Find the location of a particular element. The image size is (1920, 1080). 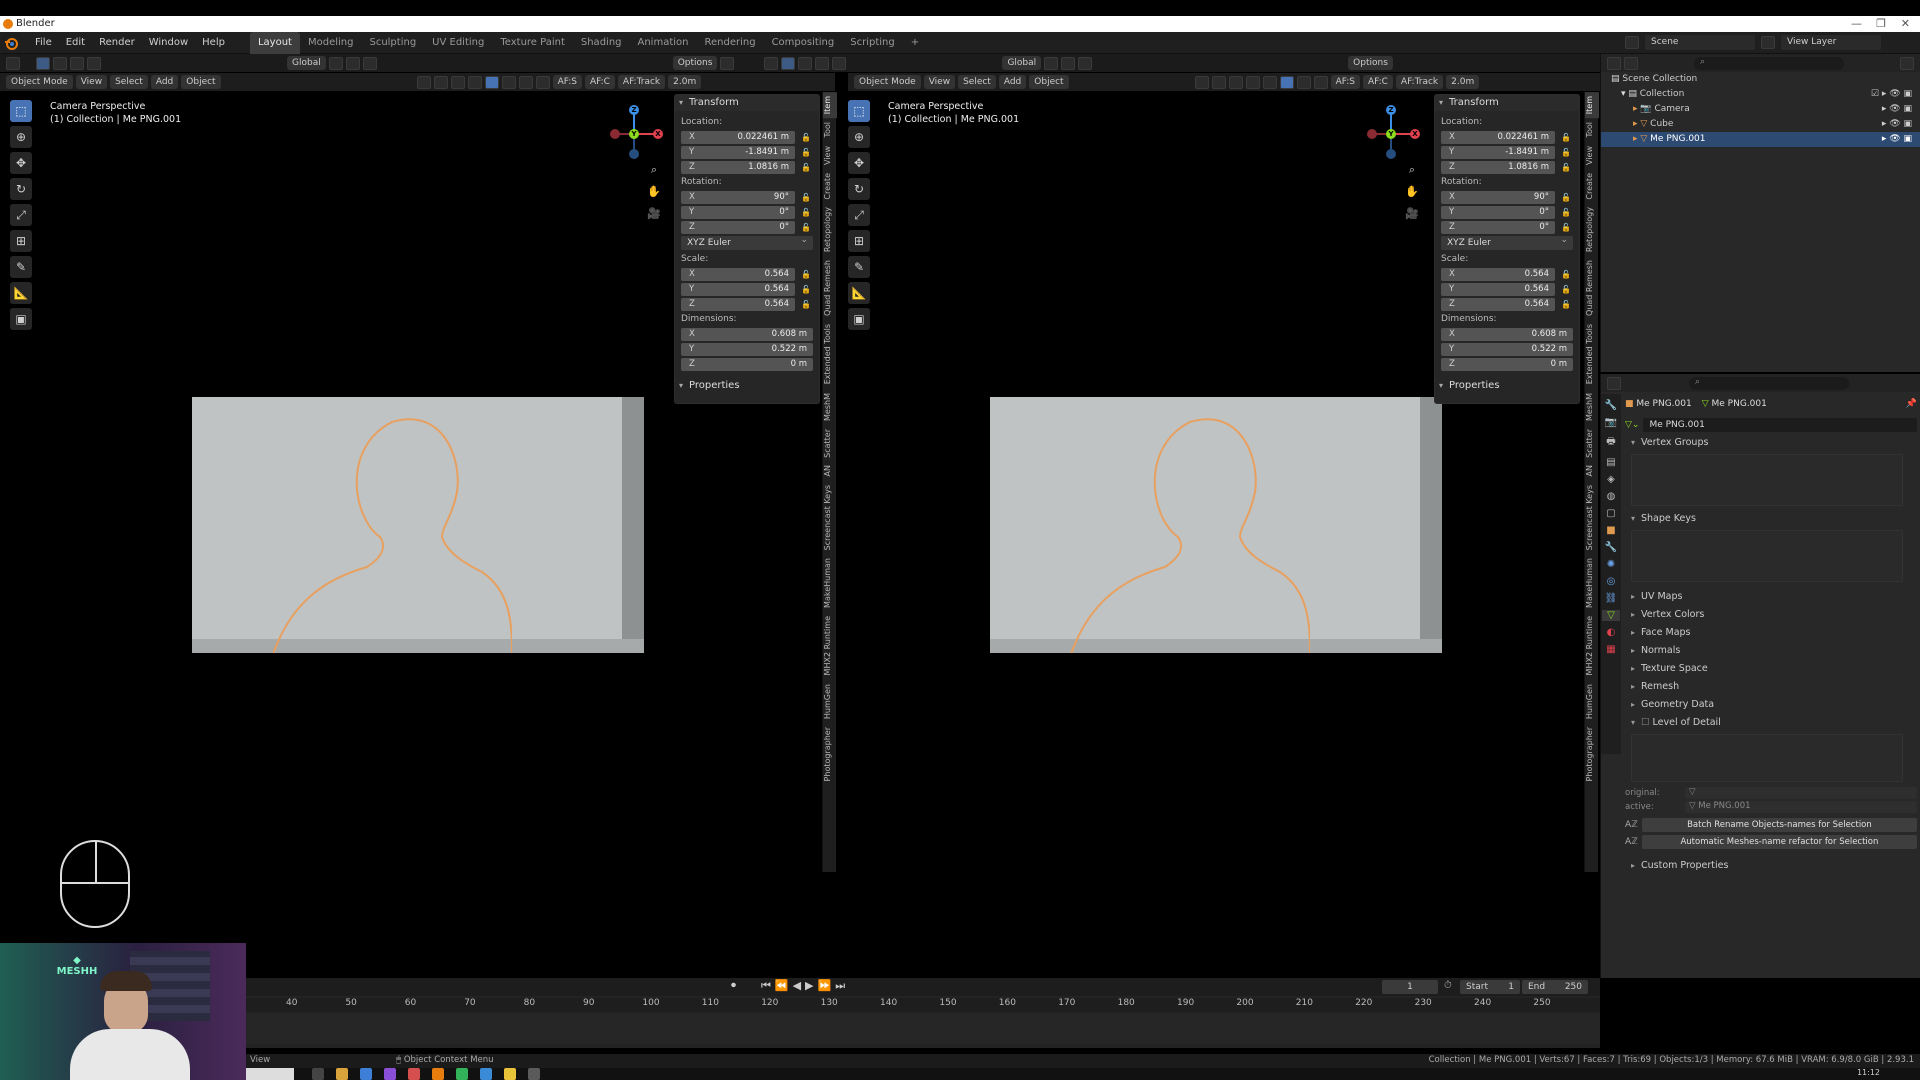

tab-retopology-left: Retopology is located at coordinates (830, 229).